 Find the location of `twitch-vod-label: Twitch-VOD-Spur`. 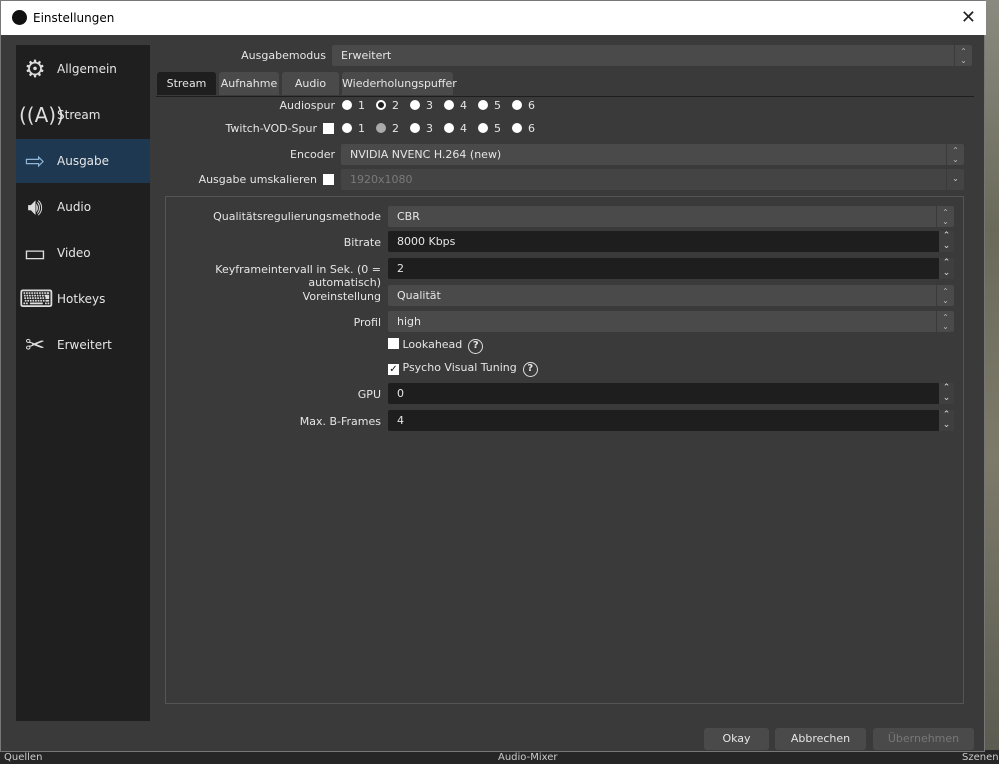

twitch-vod-label: Twitch-VOD-Spur is located at coordinates (271, 128).